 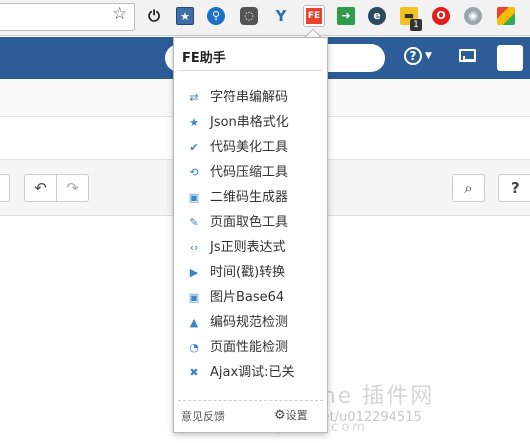 I want to click on menu-item-label: 页面取色工具, so click(x=249, y=222).